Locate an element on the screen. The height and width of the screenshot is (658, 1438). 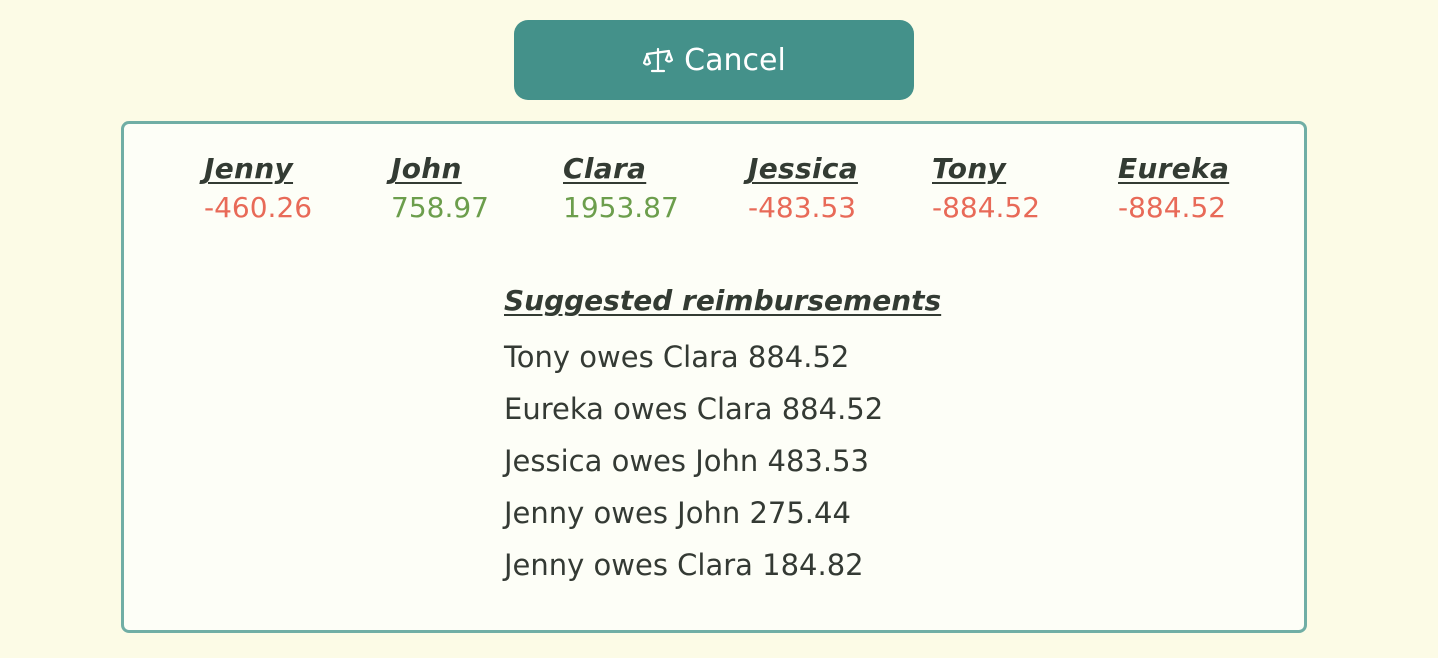
person-balance: 1953.87 is located at coordinates (621, 207).